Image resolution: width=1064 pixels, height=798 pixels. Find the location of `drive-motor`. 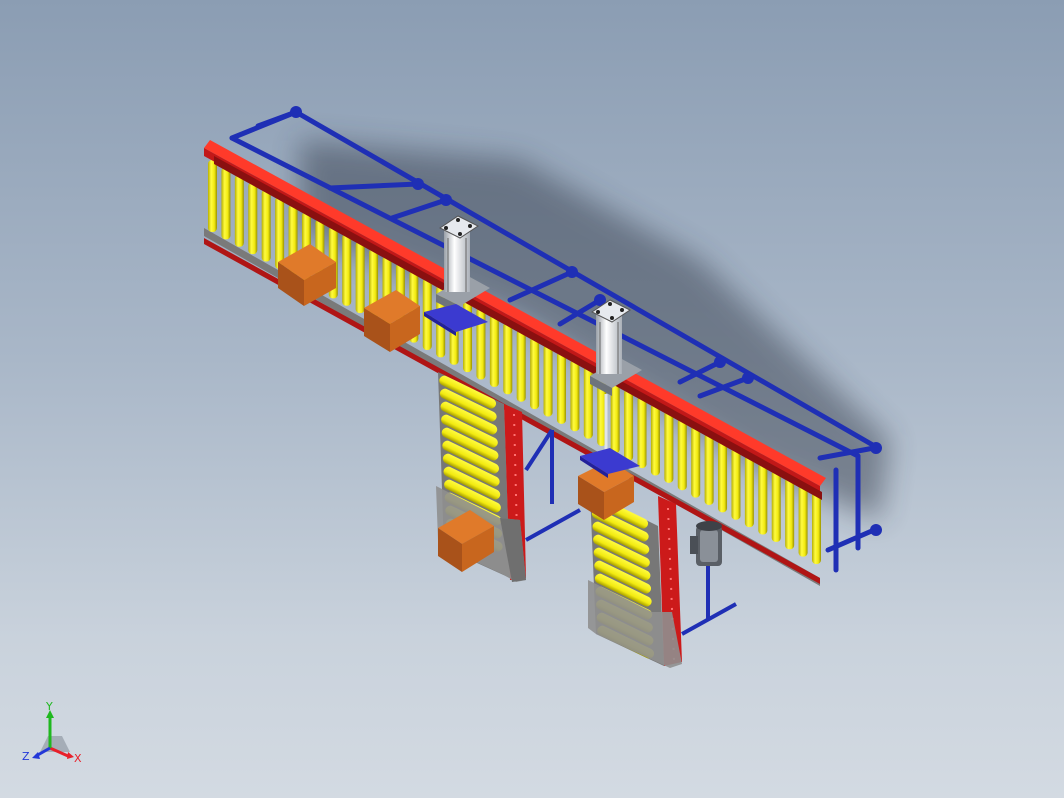

drive-motor is located at coordinates (706, 543).